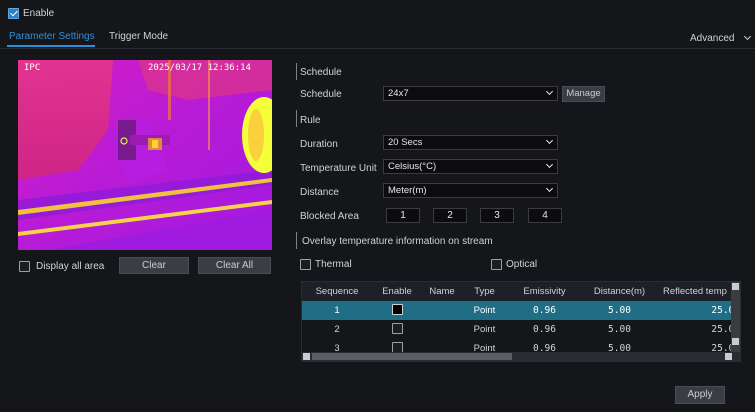 This screenshot has width=755, height=412. Describe the element at coordinates (619, 291) in the screenshot. I see `col-distance: Distance(m)` at that location.